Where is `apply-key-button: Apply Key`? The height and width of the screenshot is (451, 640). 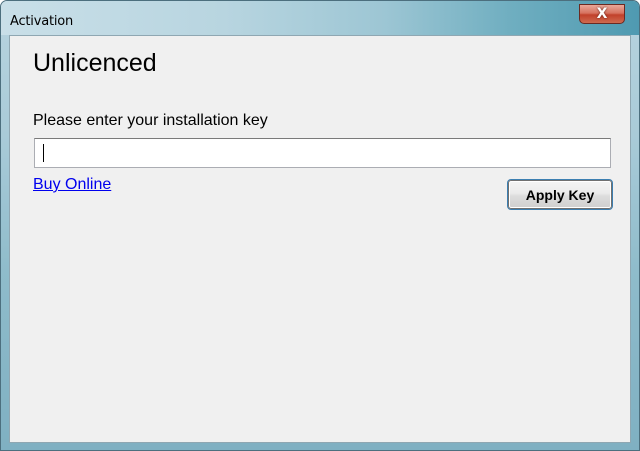
apply-key-button: Apply Key is located at coordinates (560, 194).